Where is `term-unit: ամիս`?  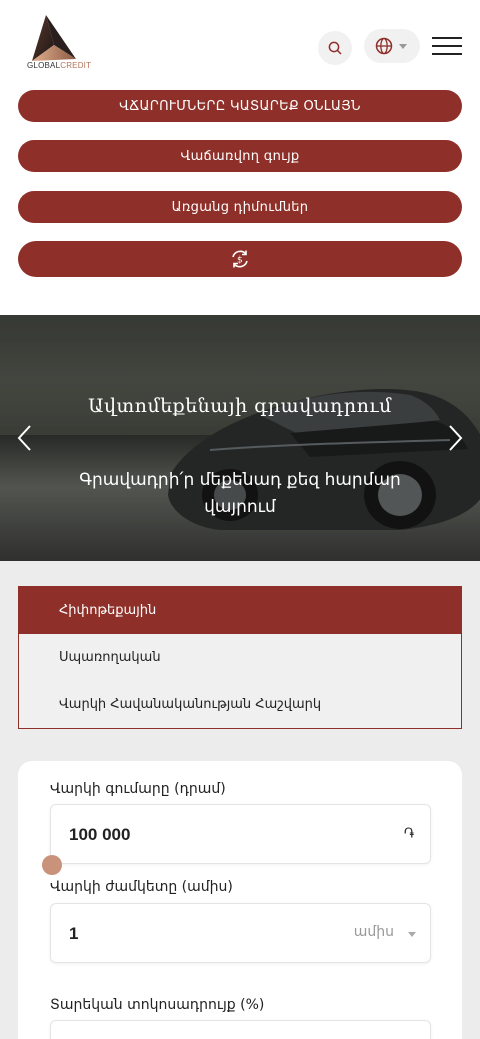 term-unit: ամիս is located at coordinates (373, 932).